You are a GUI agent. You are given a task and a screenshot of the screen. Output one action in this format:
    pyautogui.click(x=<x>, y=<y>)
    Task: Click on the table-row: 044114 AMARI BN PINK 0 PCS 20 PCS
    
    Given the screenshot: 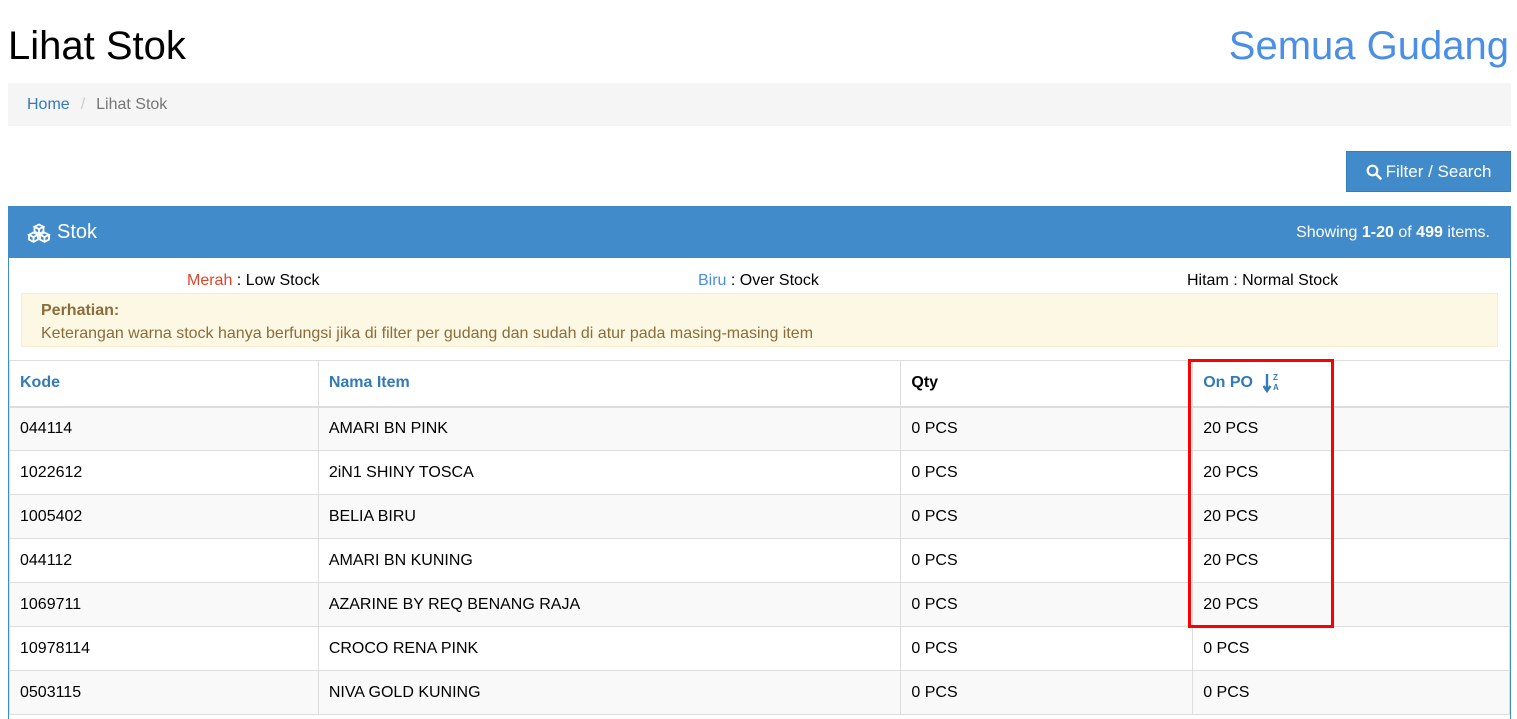 What is the action you would take?
    pyautogui.click(x=759, y=428)
    